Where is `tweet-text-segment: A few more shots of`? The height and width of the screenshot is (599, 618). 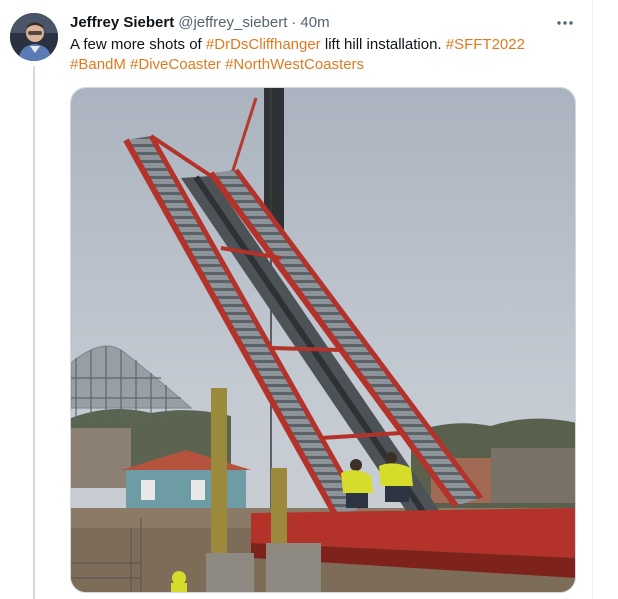
tweet-text-segment: A few more shots of is located at coordinates (138, 44).